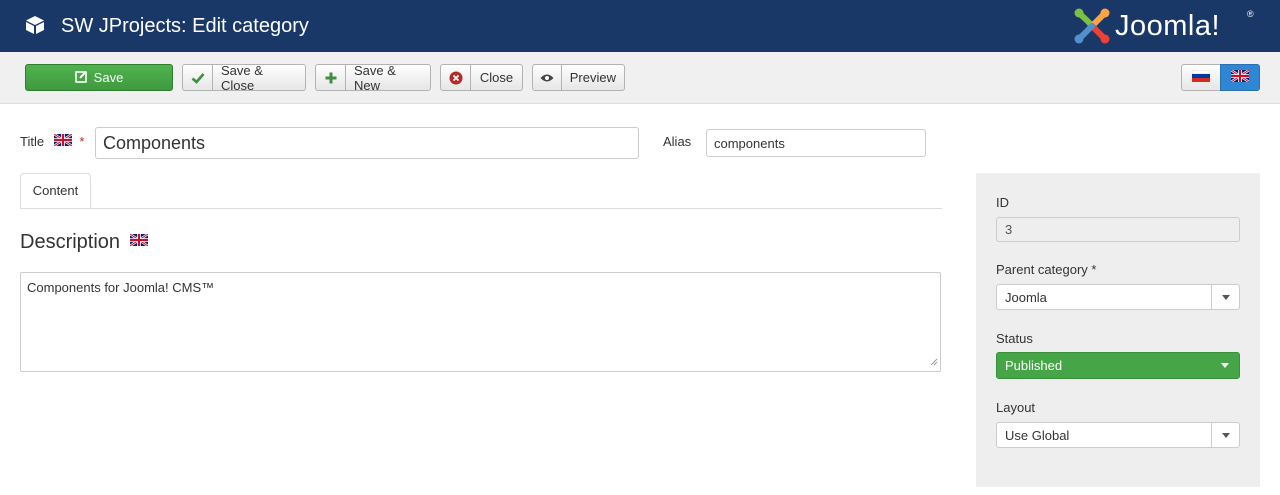 The width and height of the screenshot is (1280, 495). I want to click on cube-icon, so click(35, 25).